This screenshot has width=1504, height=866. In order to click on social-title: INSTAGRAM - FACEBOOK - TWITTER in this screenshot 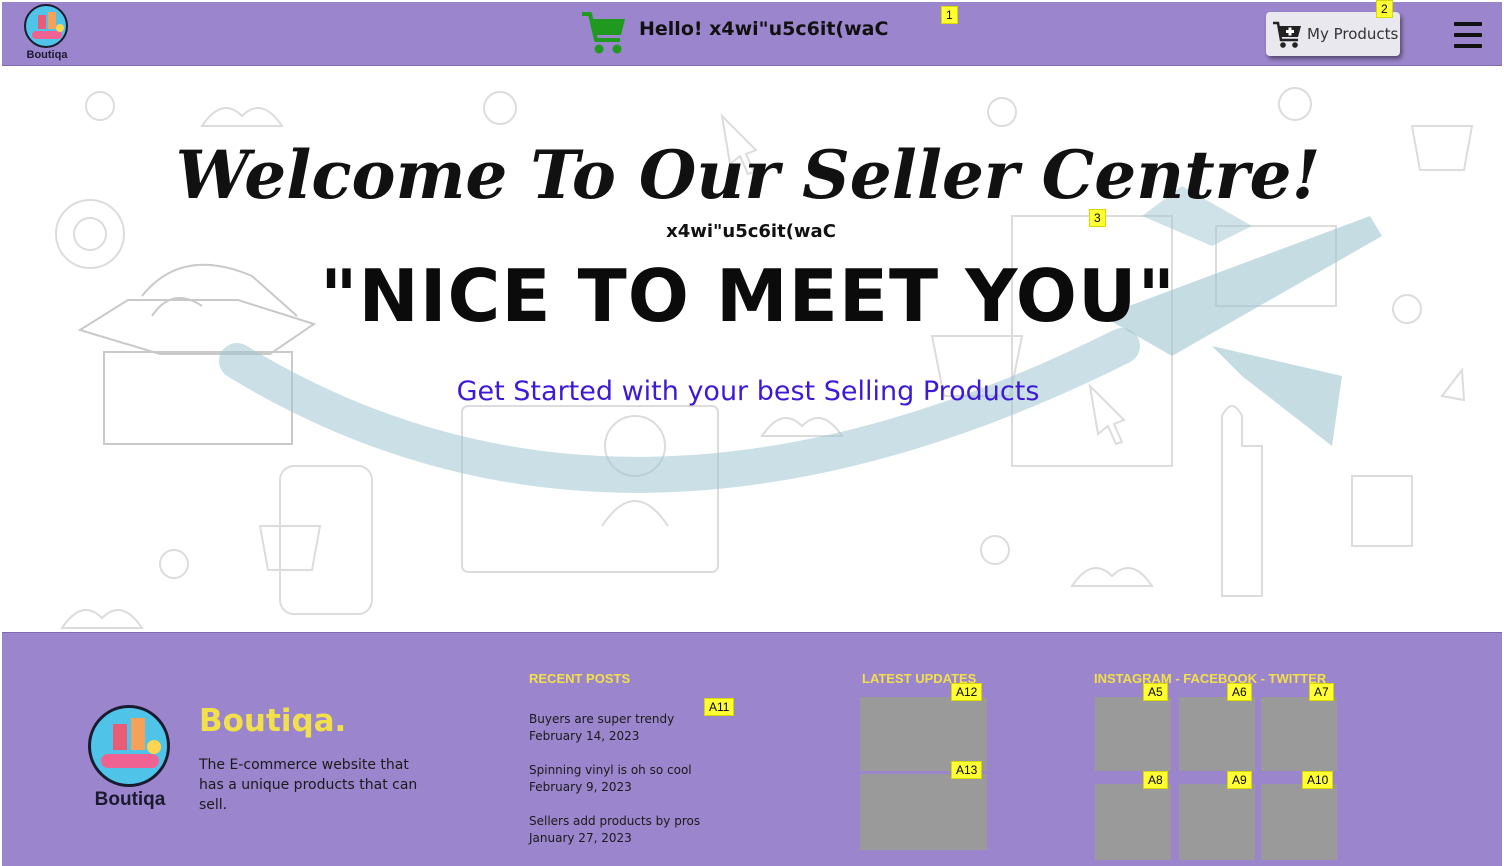, I will do `click(1210, 678)`.